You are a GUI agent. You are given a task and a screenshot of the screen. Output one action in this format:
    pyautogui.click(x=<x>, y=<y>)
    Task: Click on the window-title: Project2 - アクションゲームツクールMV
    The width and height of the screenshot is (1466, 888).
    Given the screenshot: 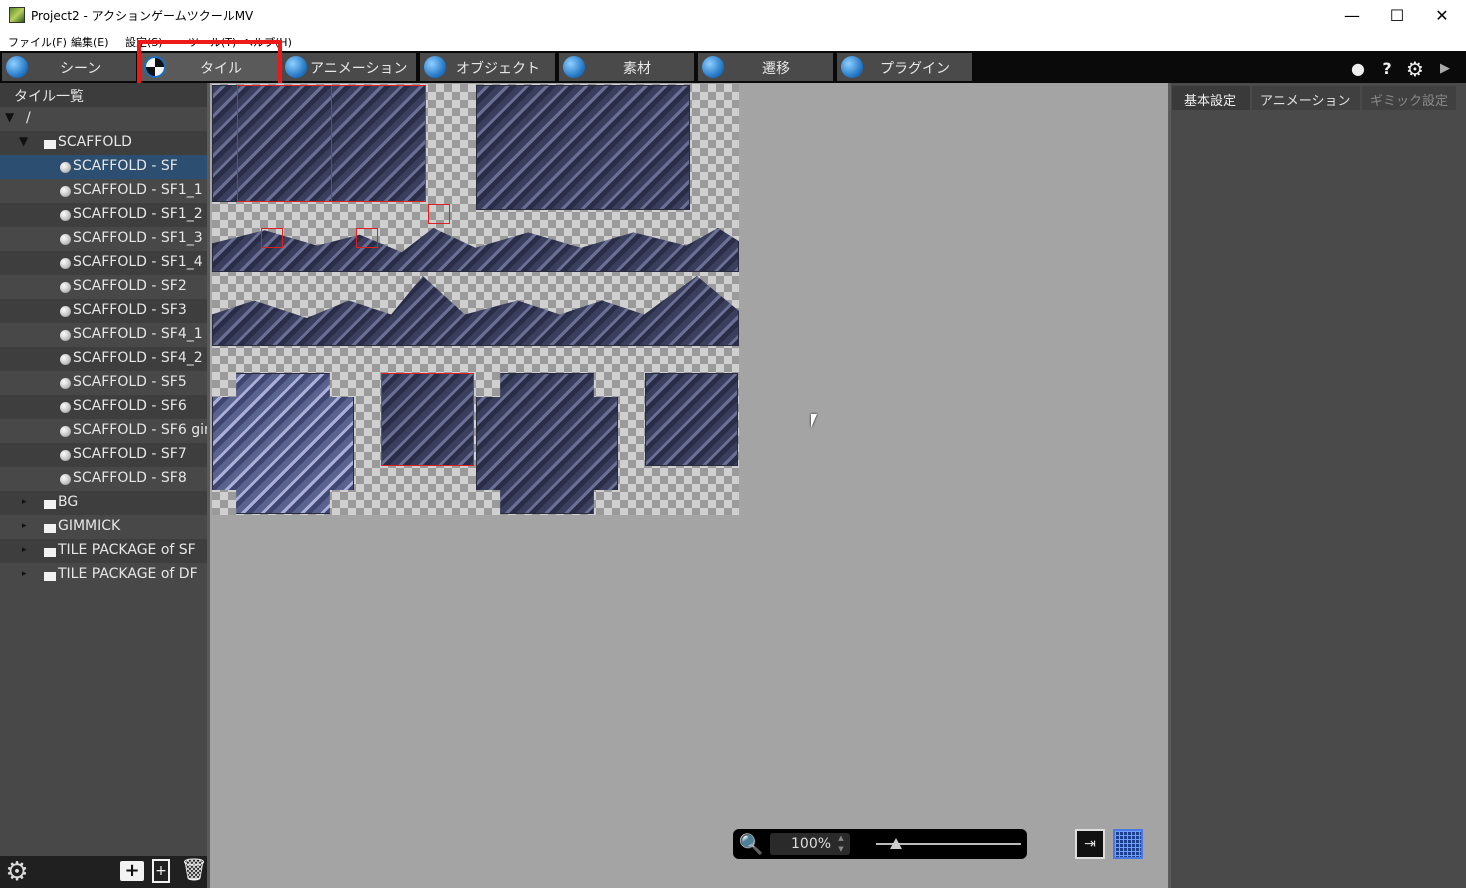 What is the action you would take?
    pyautogui.click(x=142, y=16)
    